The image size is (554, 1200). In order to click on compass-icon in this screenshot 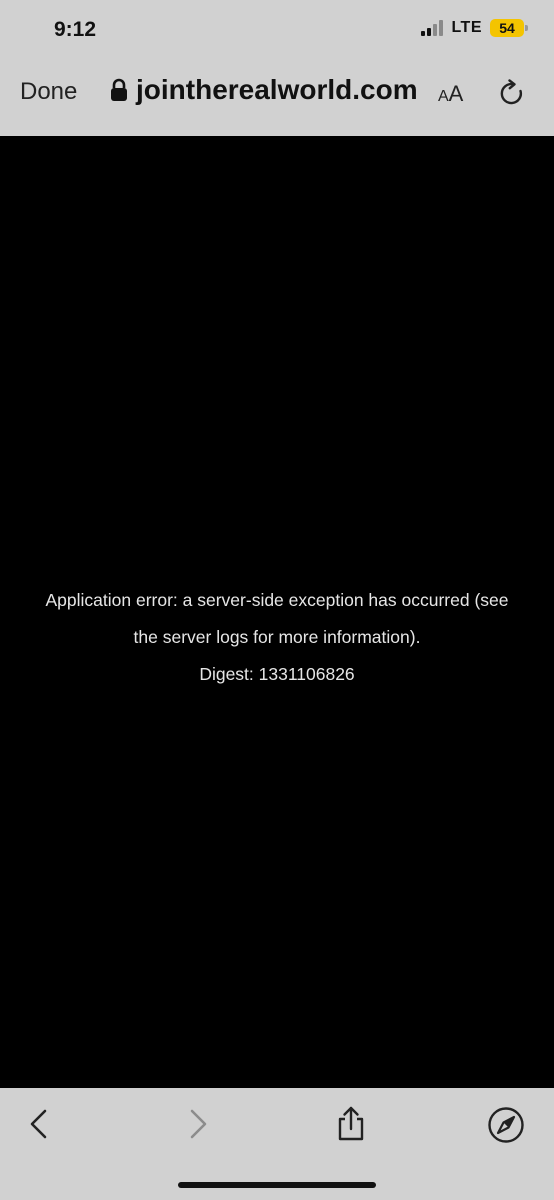, I will do `click(506, 1125)`.